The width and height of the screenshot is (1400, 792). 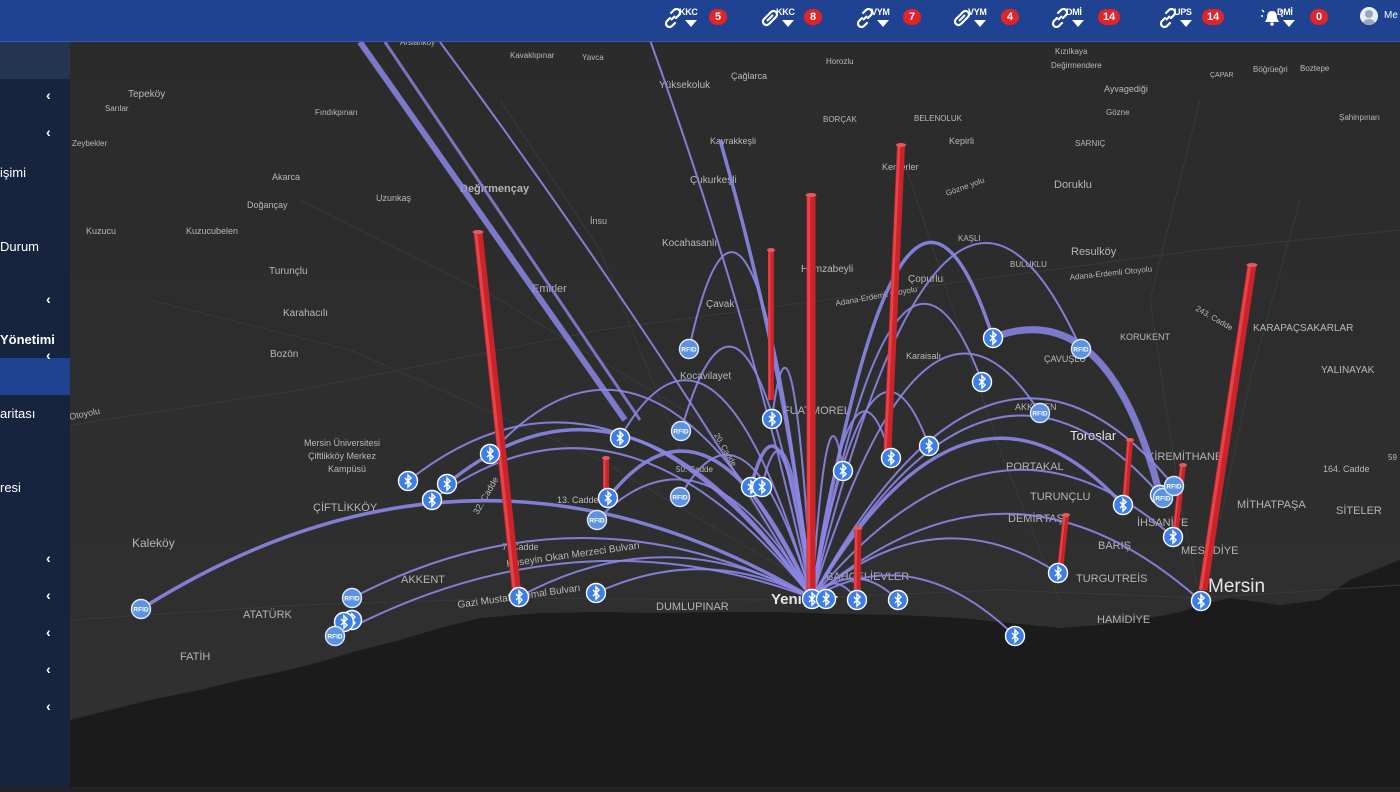 What do you see at coordinates (1369, 16) in the screenshot?
I see `avatar` at bounding box center [1369, 16].